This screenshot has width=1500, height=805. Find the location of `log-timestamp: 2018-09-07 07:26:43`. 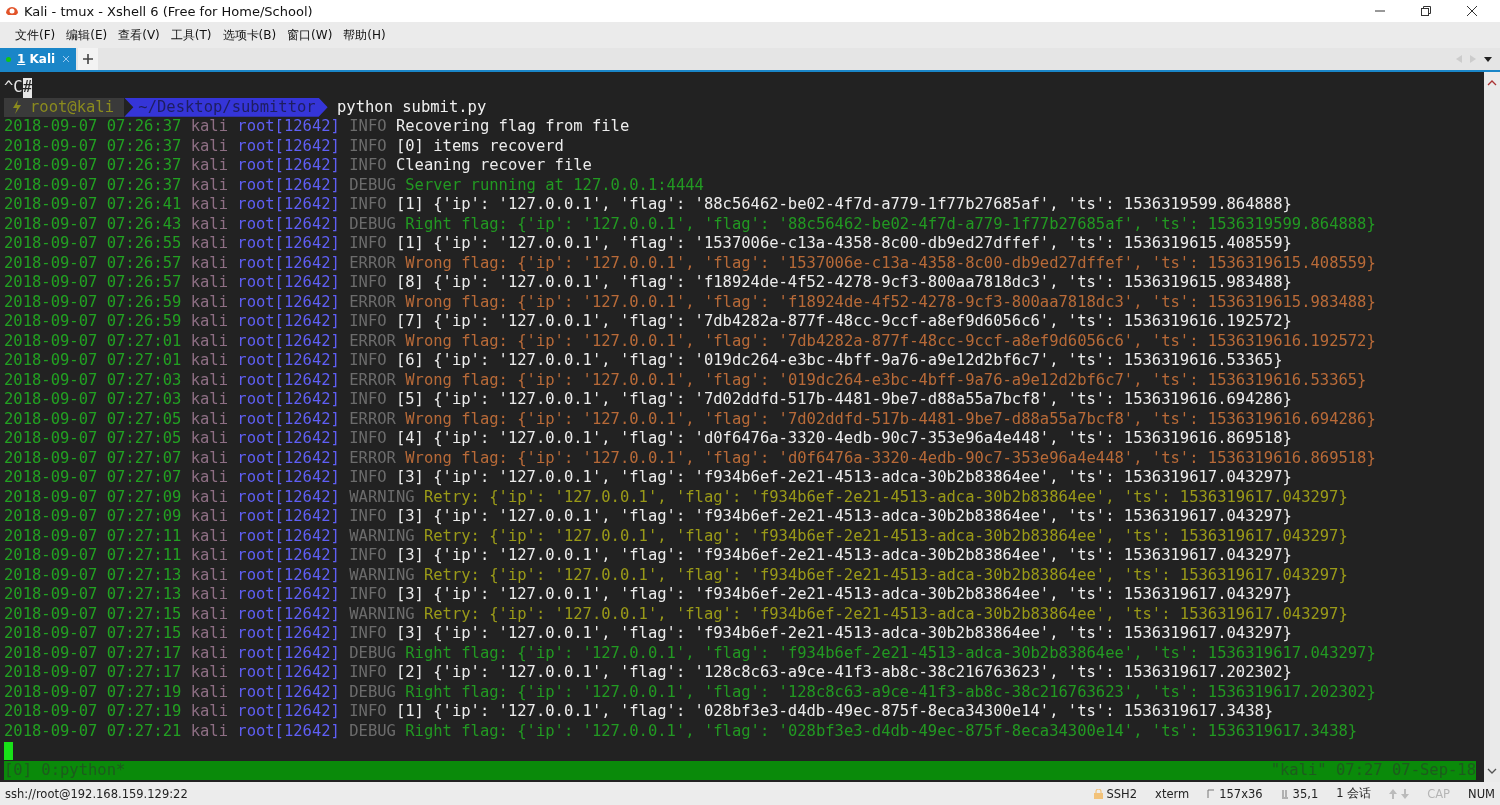

log-timestamp: 2018-09-07 07:26:43 is located at coordinates (93, 224).